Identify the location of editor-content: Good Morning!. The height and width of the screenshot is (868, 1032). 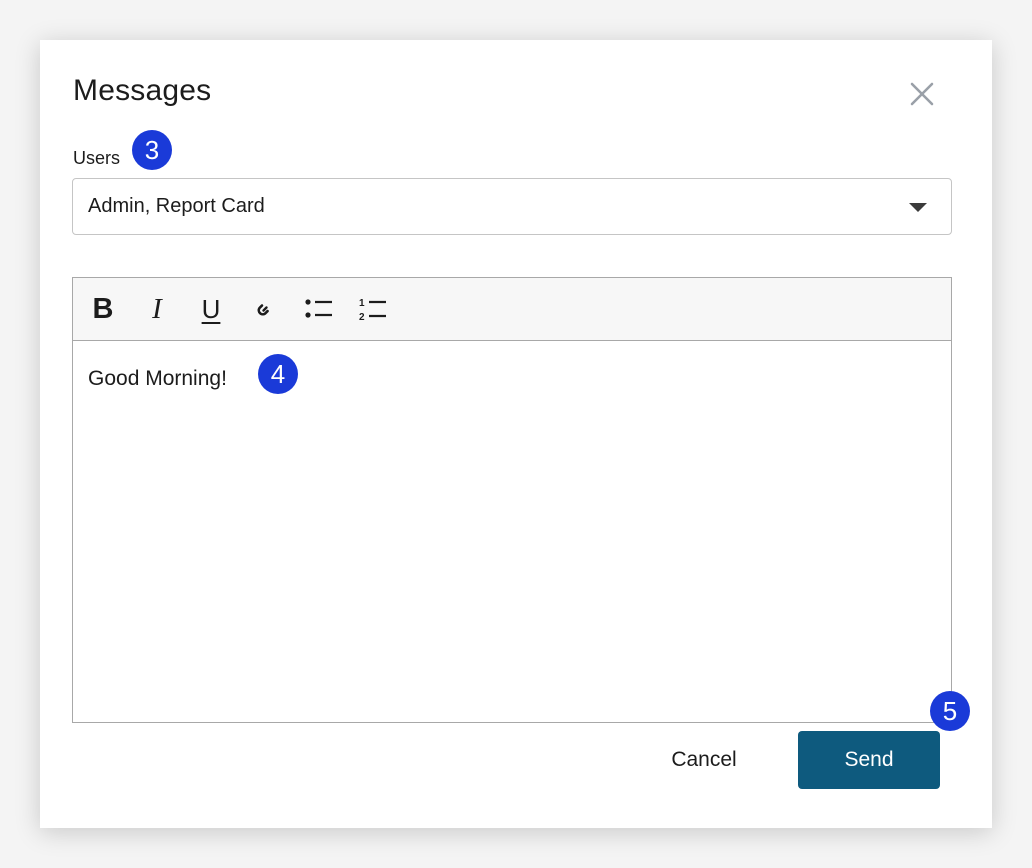
(157, 379).